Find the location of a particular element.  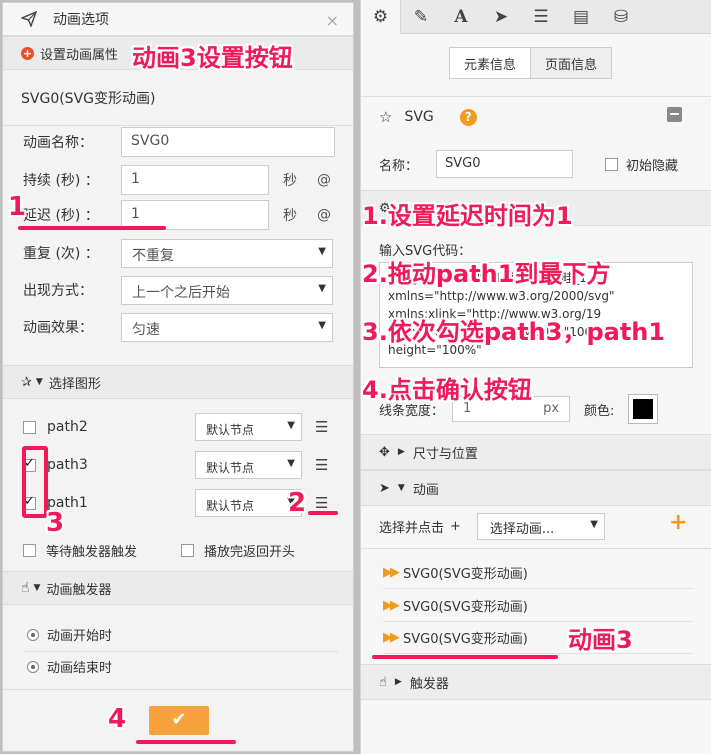

trigger-option-end: 动画结束时 is located at coordinates (69, 666).